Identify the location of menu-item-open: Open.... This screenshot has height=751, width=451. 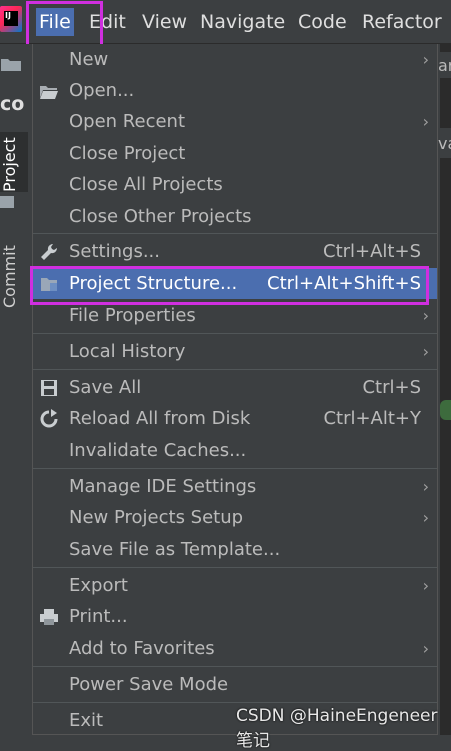
(235, 90).